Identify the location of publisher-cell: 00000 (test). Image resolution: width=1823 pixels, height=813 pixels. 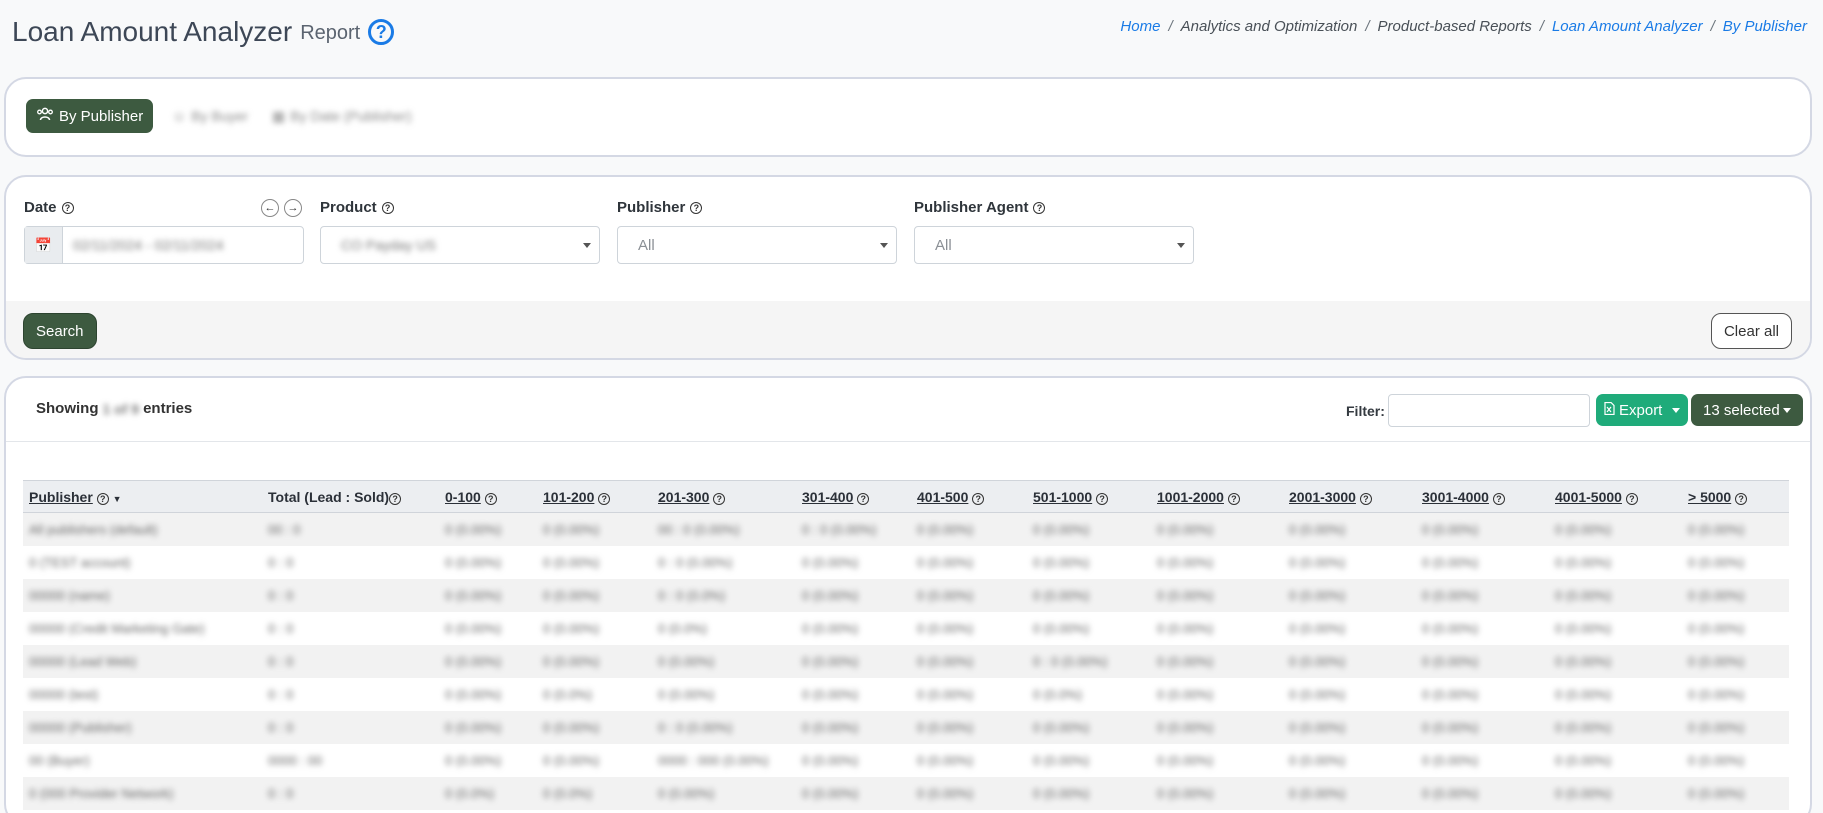
(145, 694).